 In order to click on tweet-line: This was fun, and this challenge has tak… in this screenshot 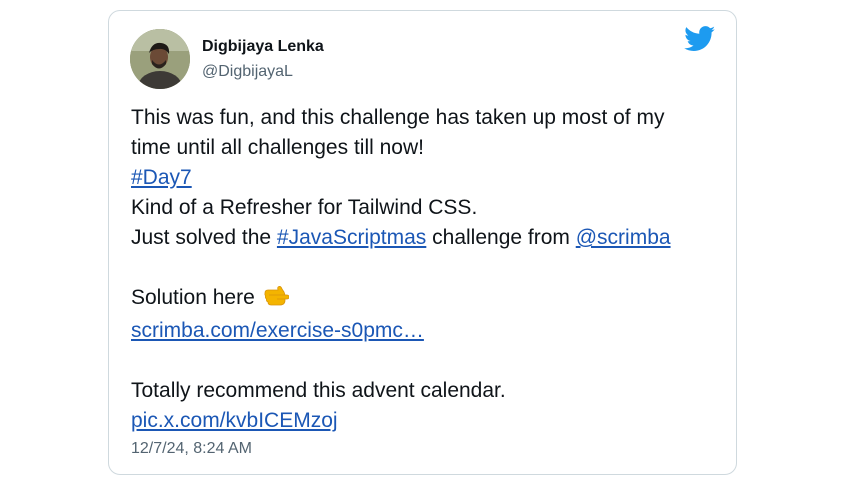, I will do `click(398, 117)`.